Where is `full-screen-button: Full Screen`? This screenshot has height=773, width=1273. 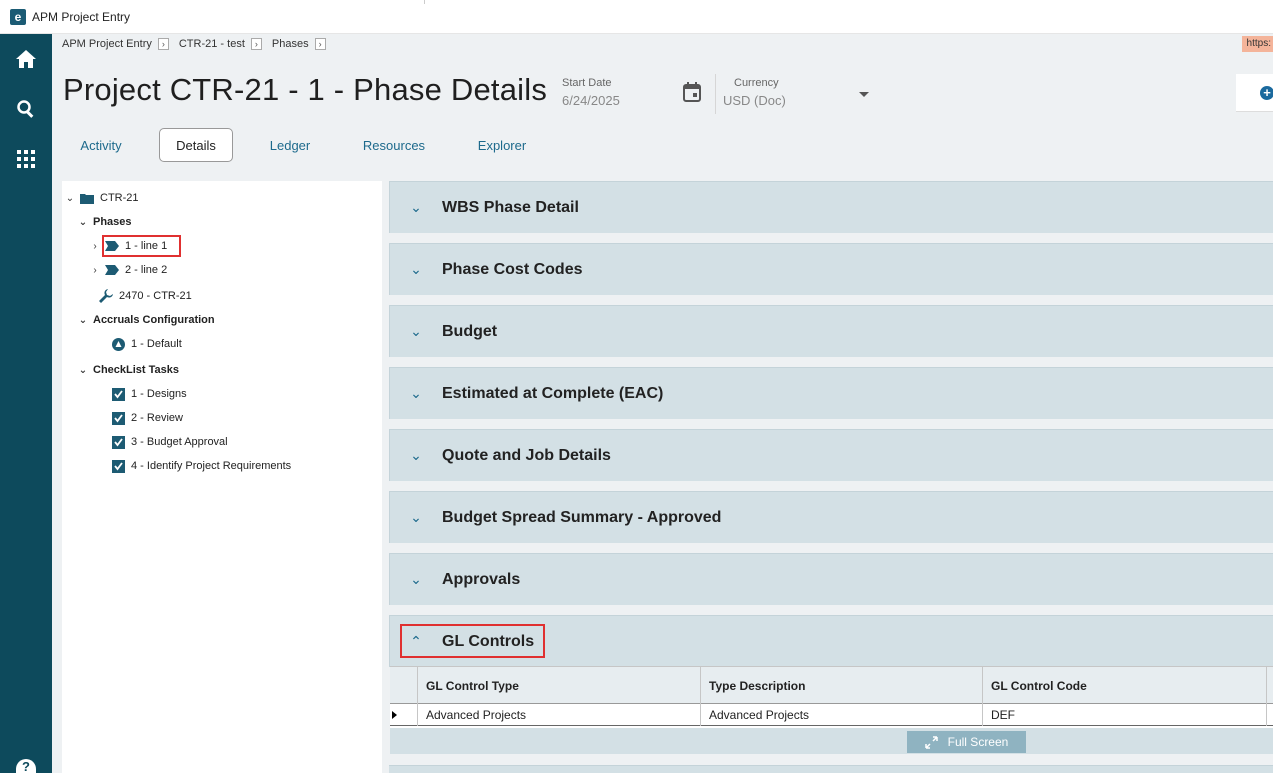
full-screen-button: Full Screen is located at coordinates (966, 742).